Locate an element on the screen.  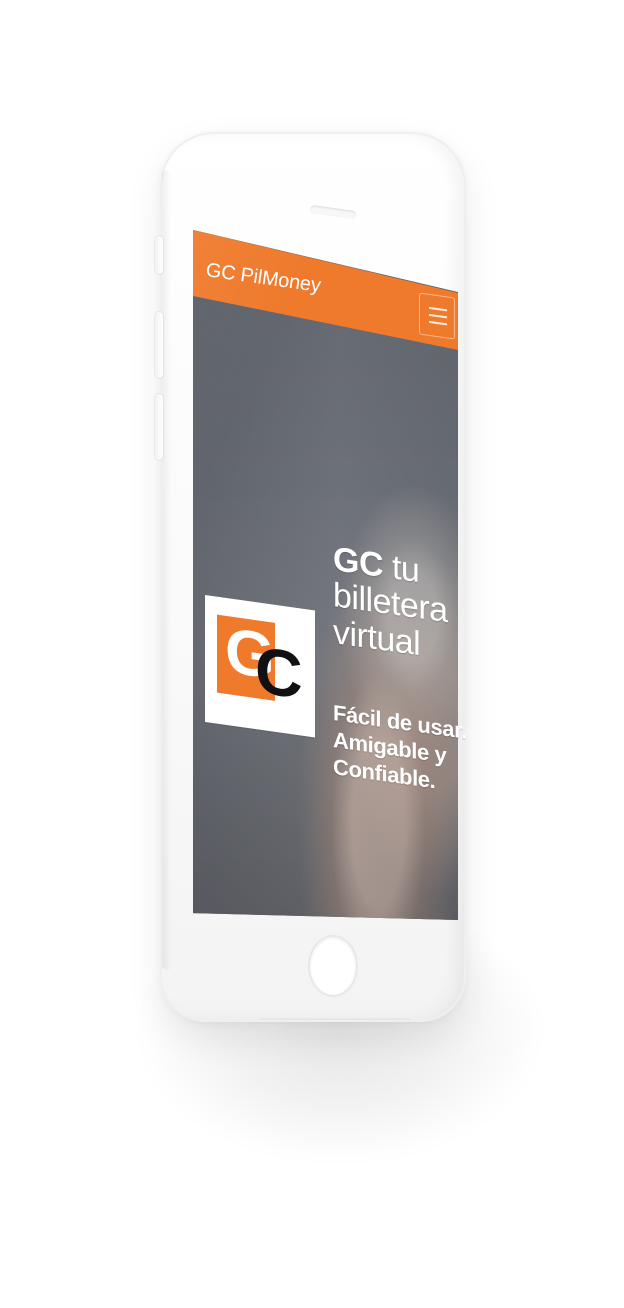
gc-logo: G C is located at coordinates (260, 666).